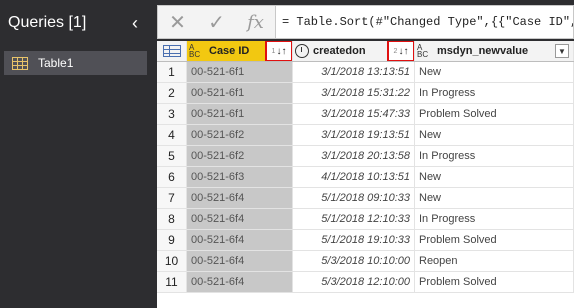  Describe the element at coordinates (483, 51) in the screenshot. I see `column-header-label: msdyn_newvalue` at that location.